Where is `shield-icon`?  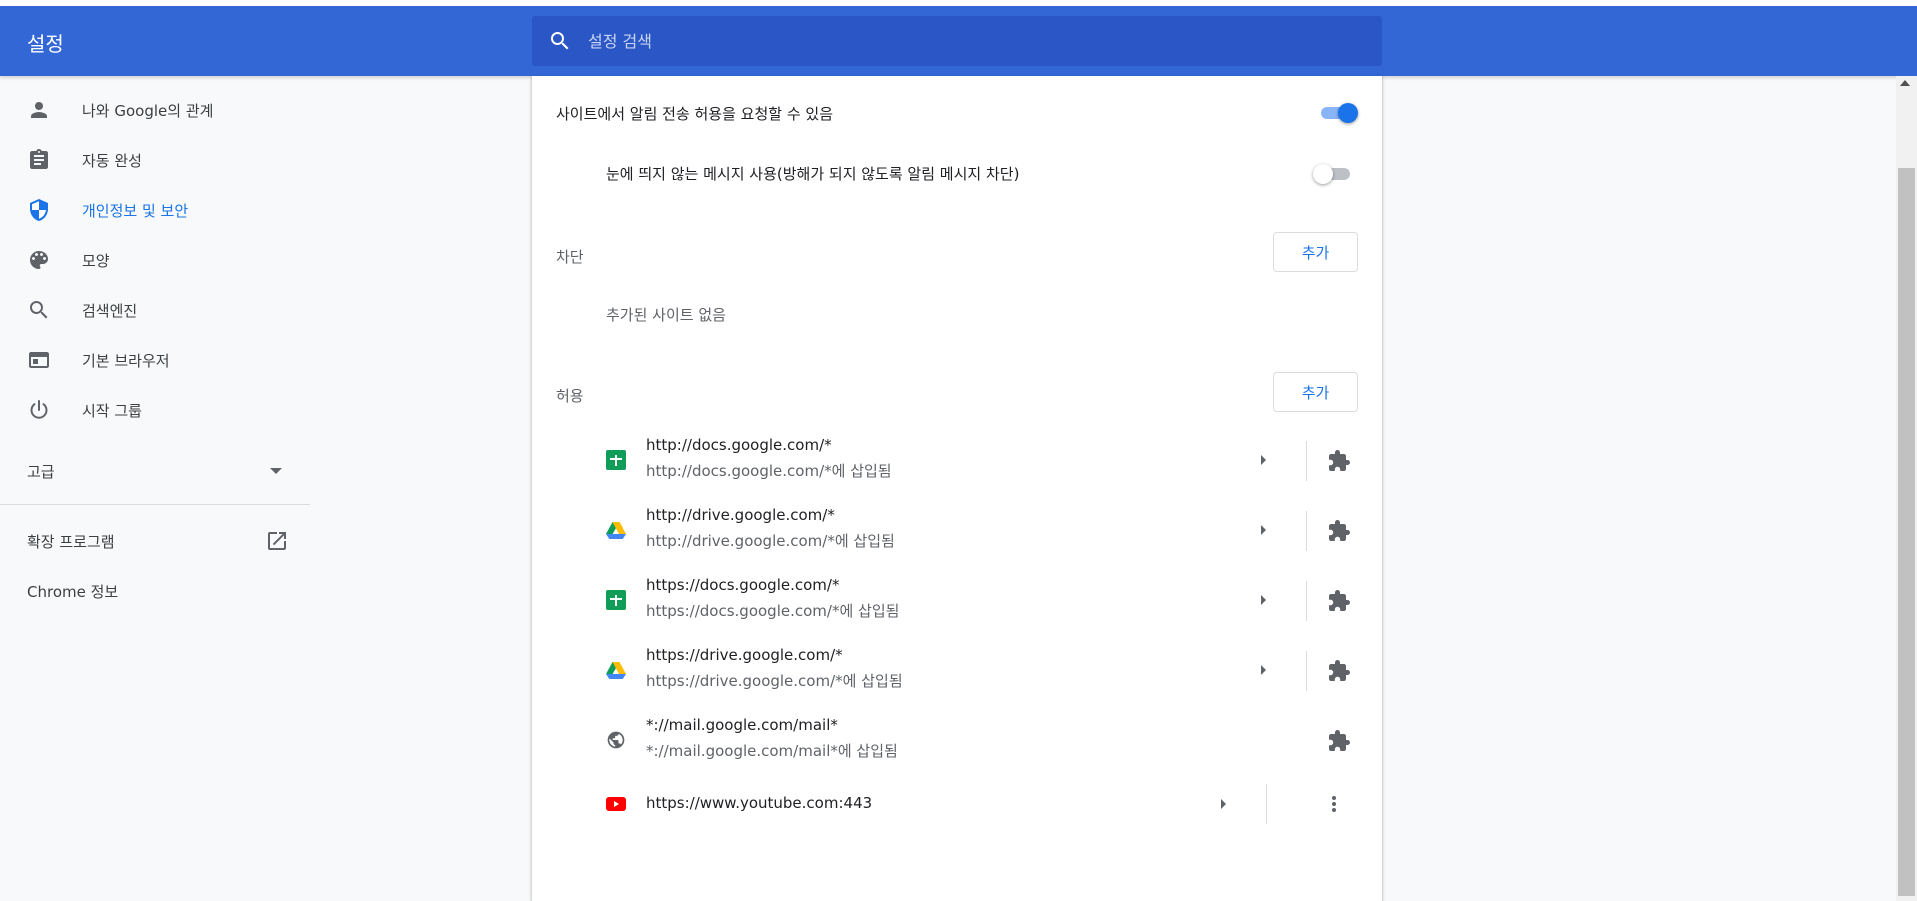 shield-icon is located at coordinates (39, 210).